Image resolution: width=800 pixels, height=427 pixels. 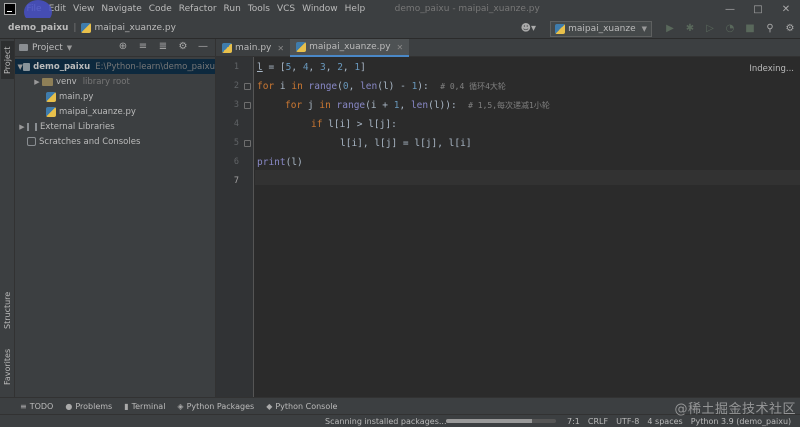 I want to click on project-icon, so click(x=23, y=47).